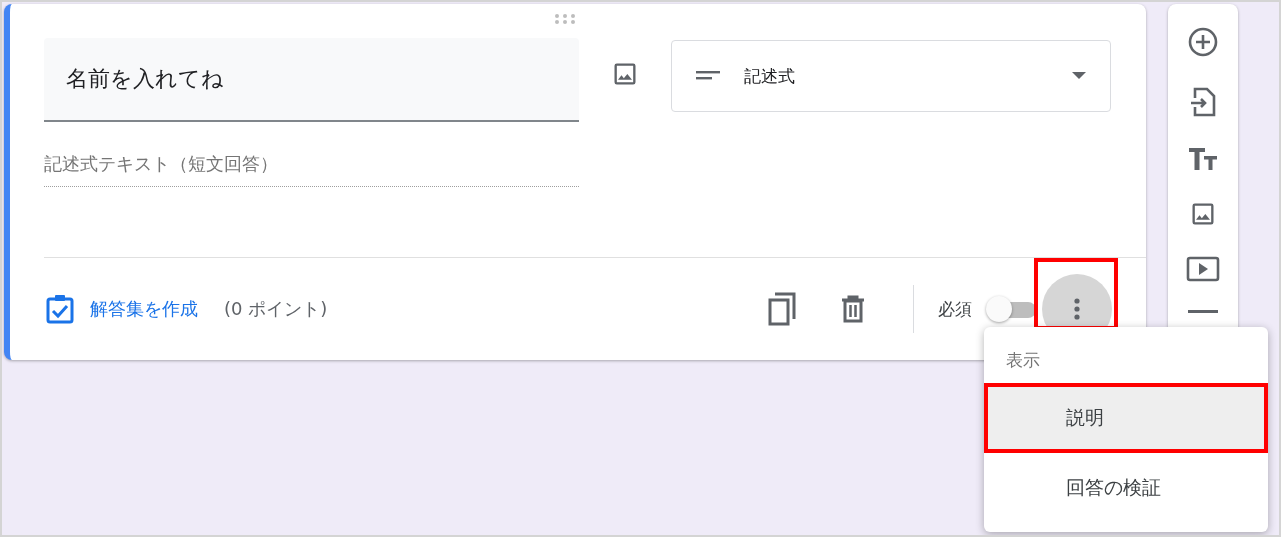 The width and height of the screenshot is (1281, 537). Describe the element at coordinates (60, 309) in the screenshot. I see `clipboard-check-icon` at that location.